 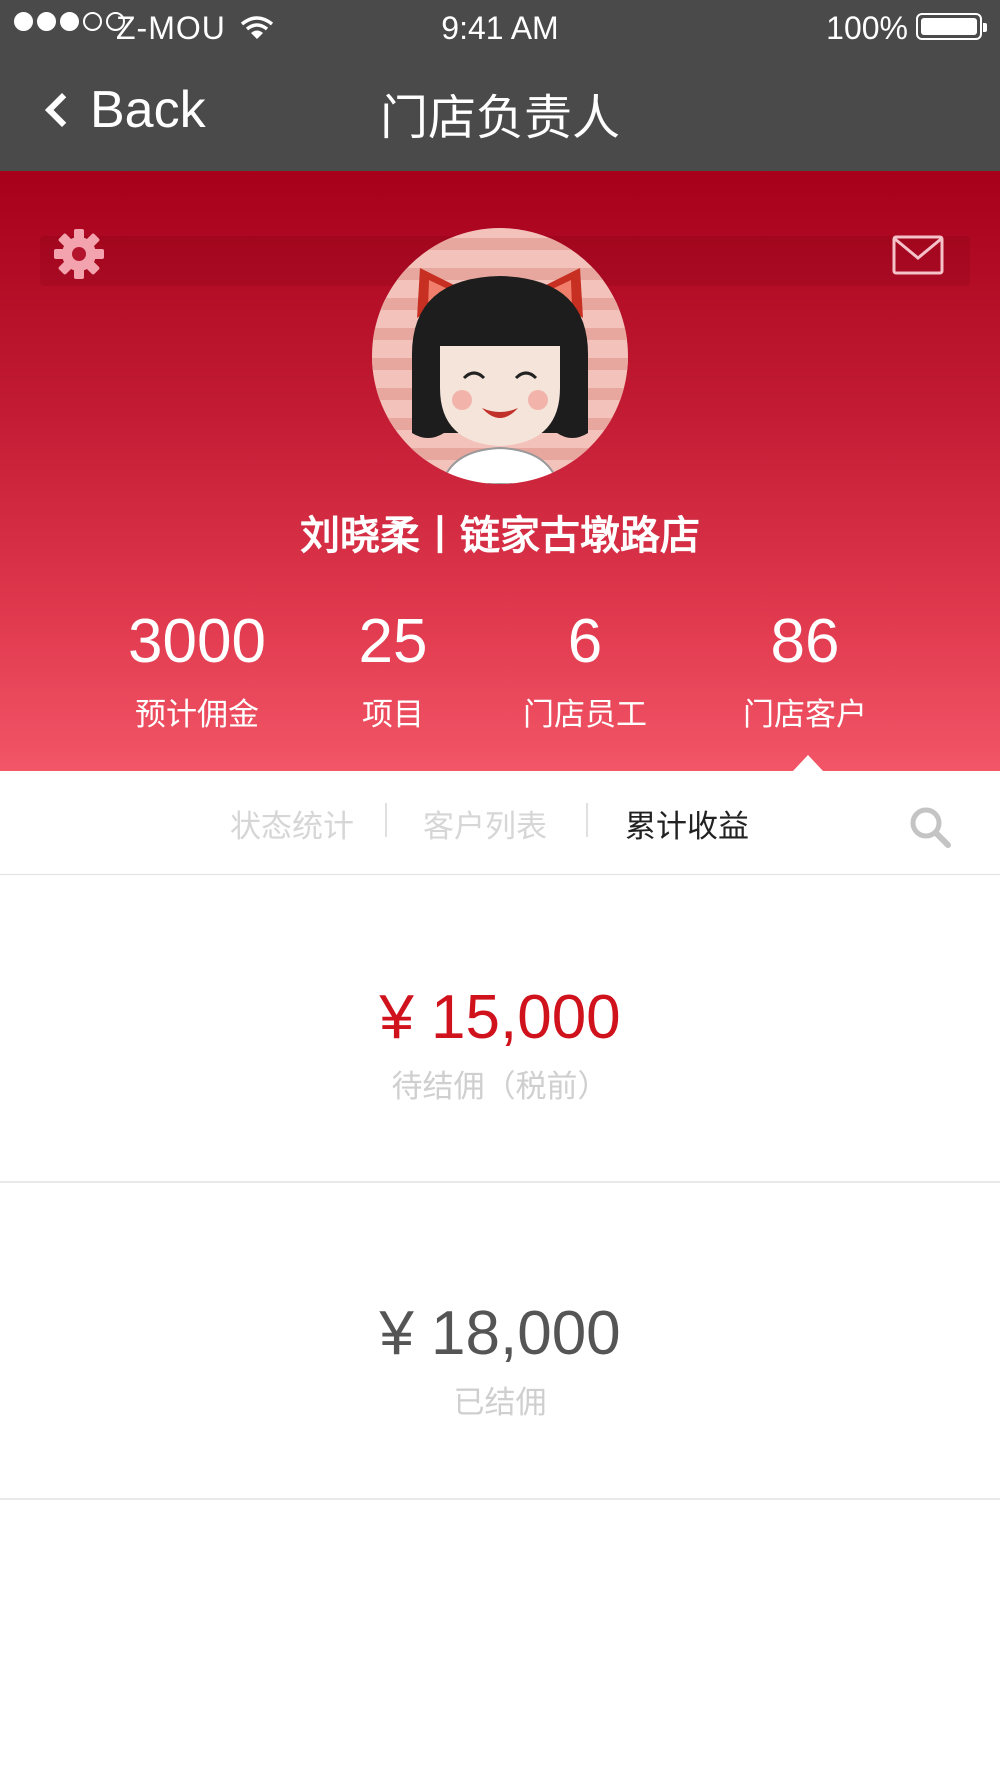 What do you see at coordinates (930, 827) in the screenshot?
I see `search-icon` at bounding box center [930, 827].